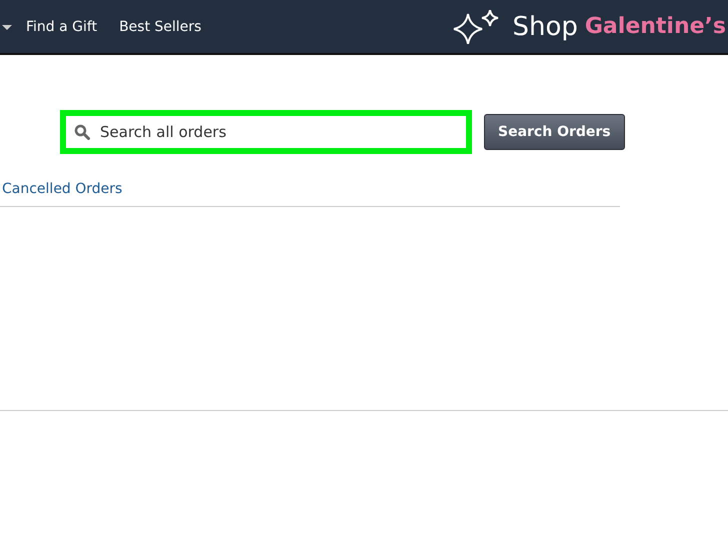 Image resolution: width=728 pixels, height=546 pixels. What do you see at coordinates (545, 27) in the screenshot?
I see `promo-text: Shop` at bounding box center [545, 27].